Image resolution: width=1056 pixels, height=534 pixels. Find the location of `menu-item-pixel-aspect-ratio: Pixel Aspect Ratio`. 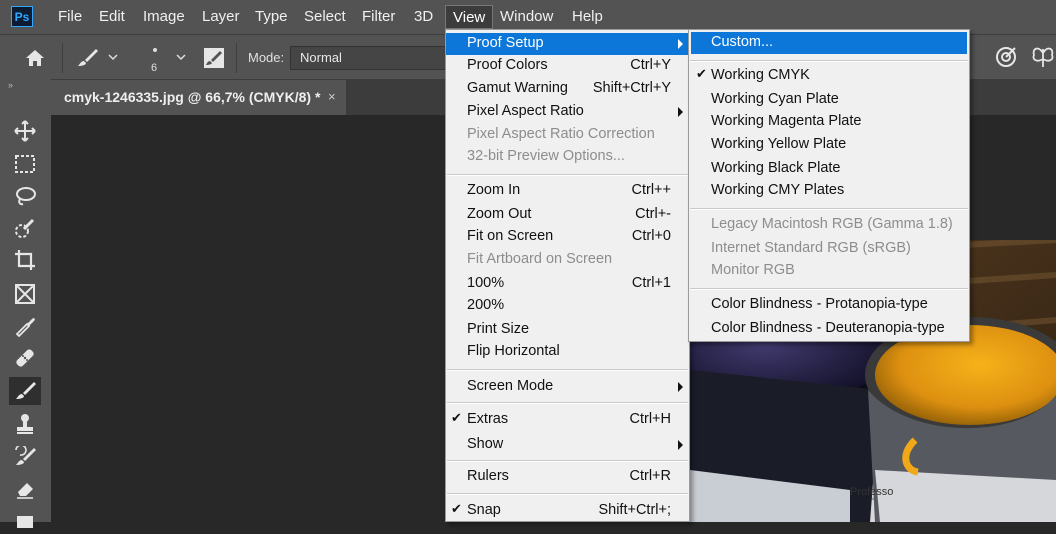

menu-item-pixel-aspect-ratio: Pixel Aspect Ratio is located at coordinates (567, 112).